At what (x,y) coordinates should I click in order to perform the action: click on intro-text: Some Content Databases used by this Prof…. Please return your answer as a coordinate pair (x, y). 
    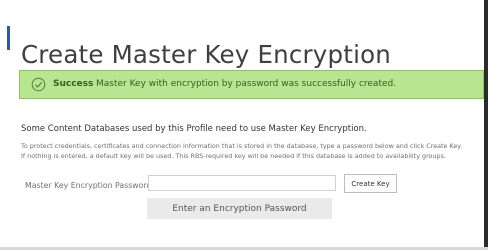
    Looking at the image, I should click on (194, 129).